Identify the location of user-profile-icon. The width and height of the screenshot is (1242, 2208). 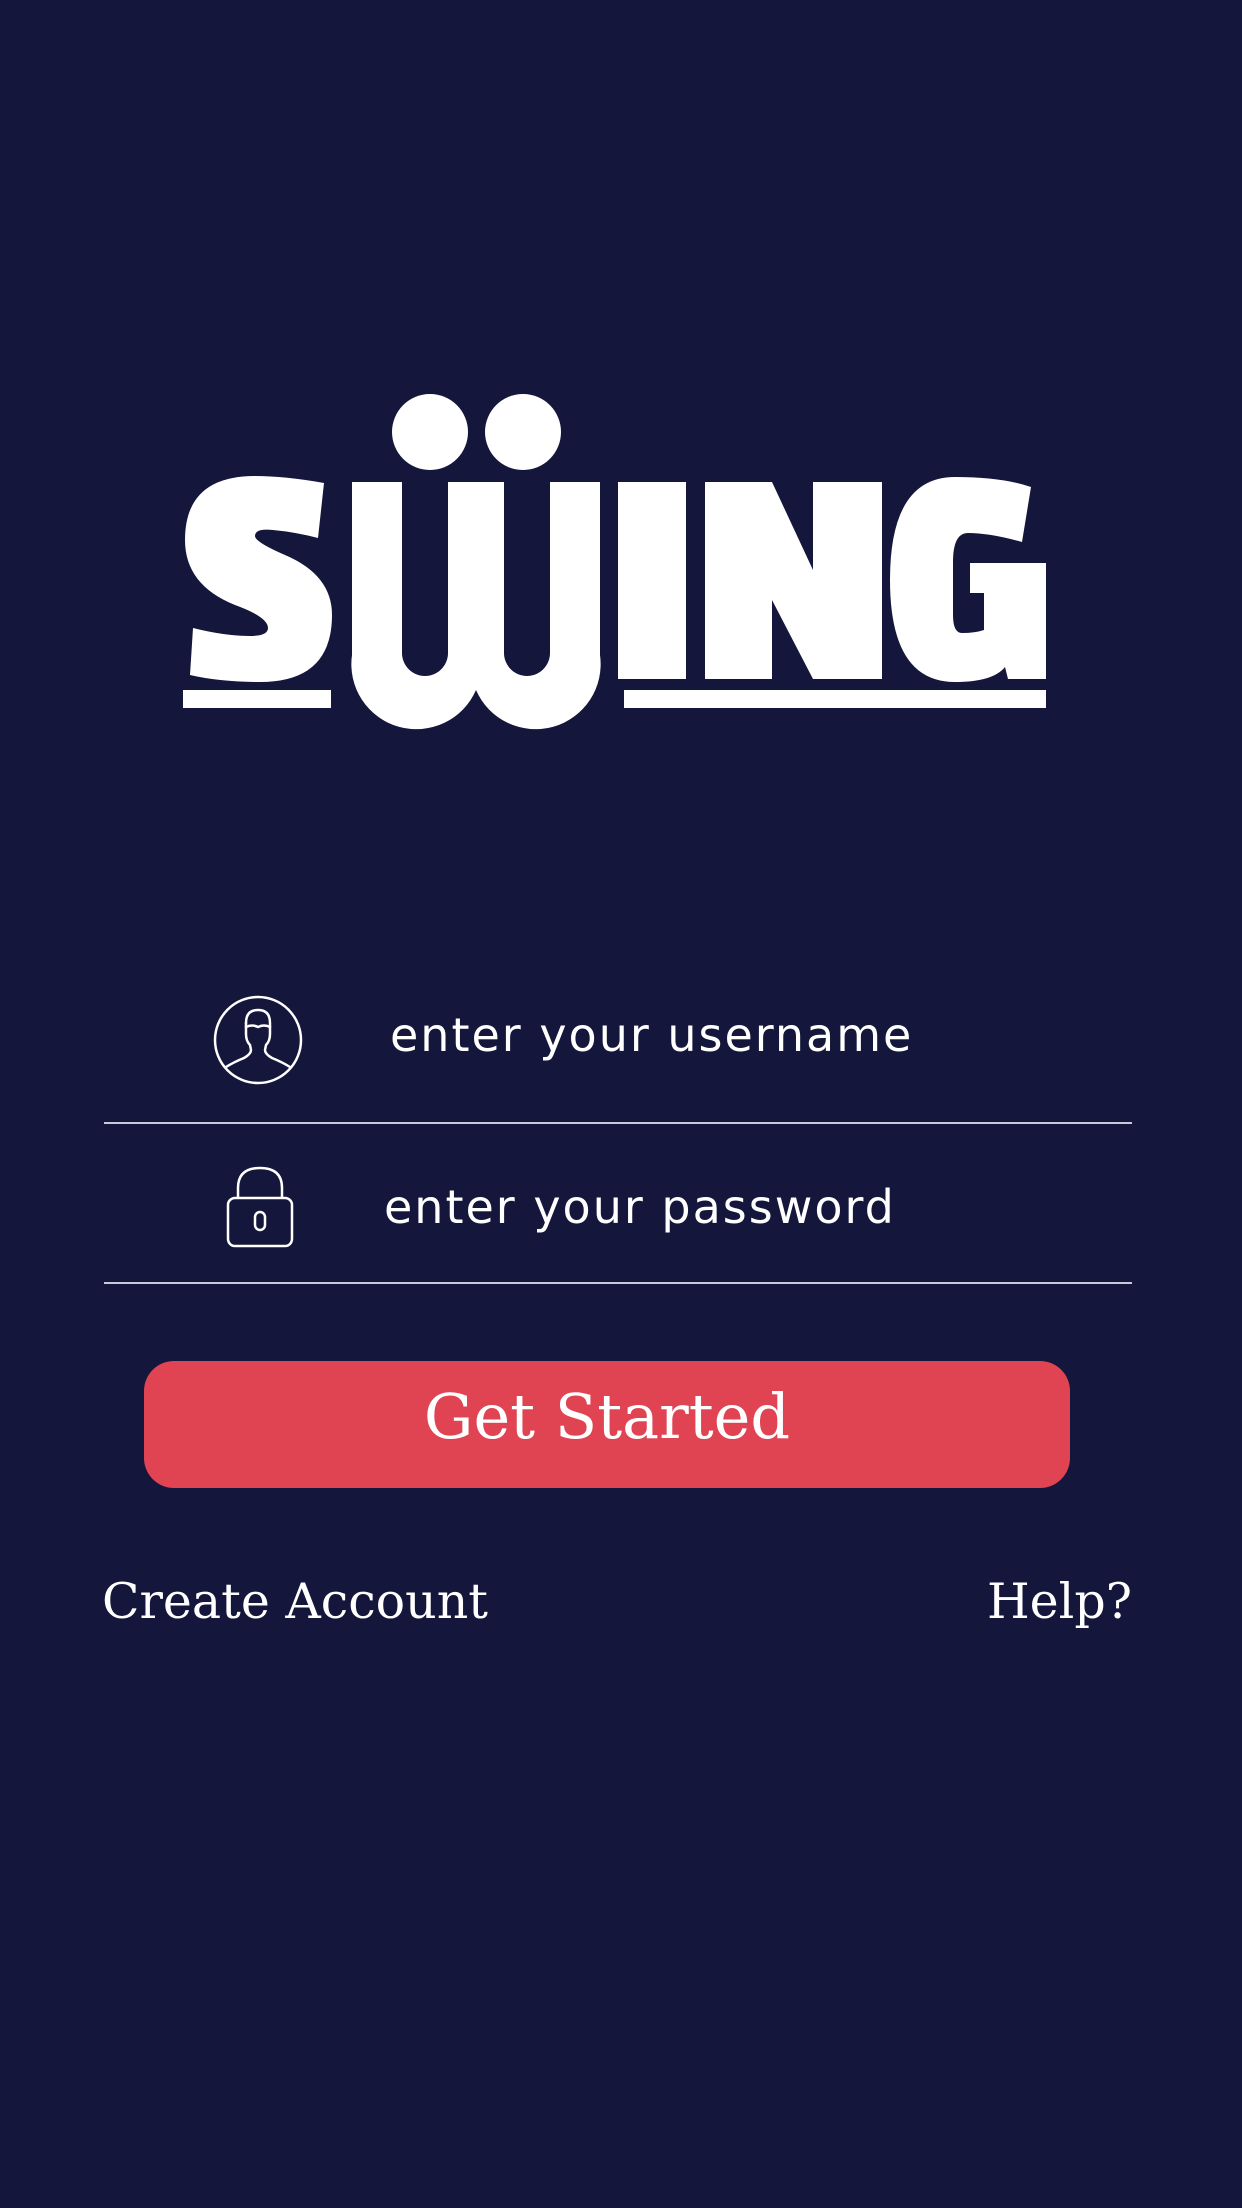
(258, 1040).